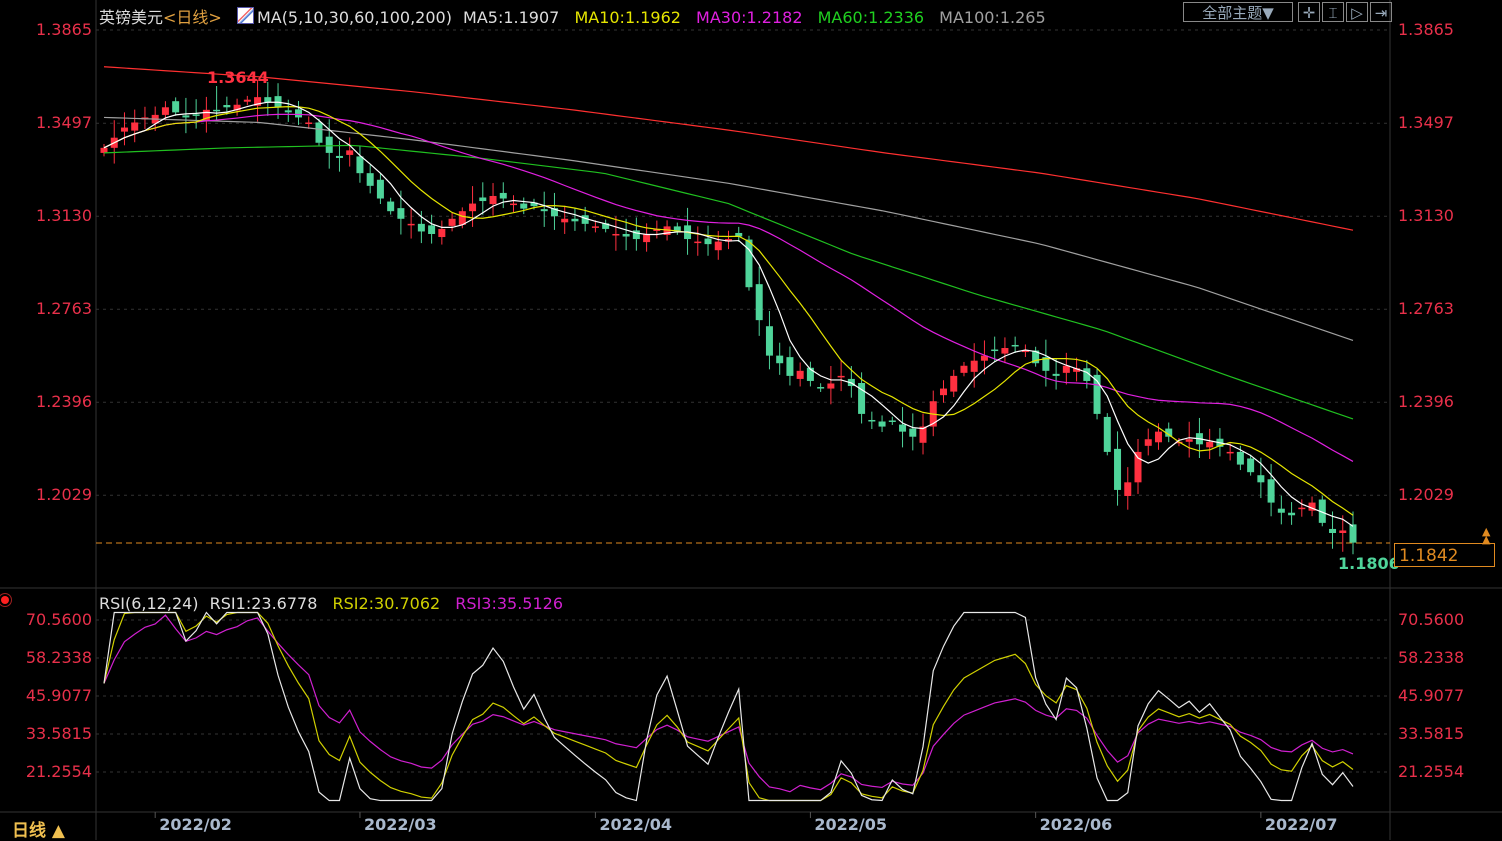  Describe the element at coordinates (1426, 123) in the screenshot. I see `price-tick-label: 1.3497` at that location.